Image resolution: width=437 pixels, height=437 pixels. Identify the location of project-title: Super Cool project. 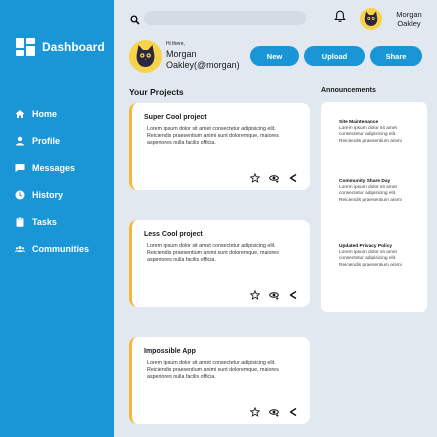
(175, 117).